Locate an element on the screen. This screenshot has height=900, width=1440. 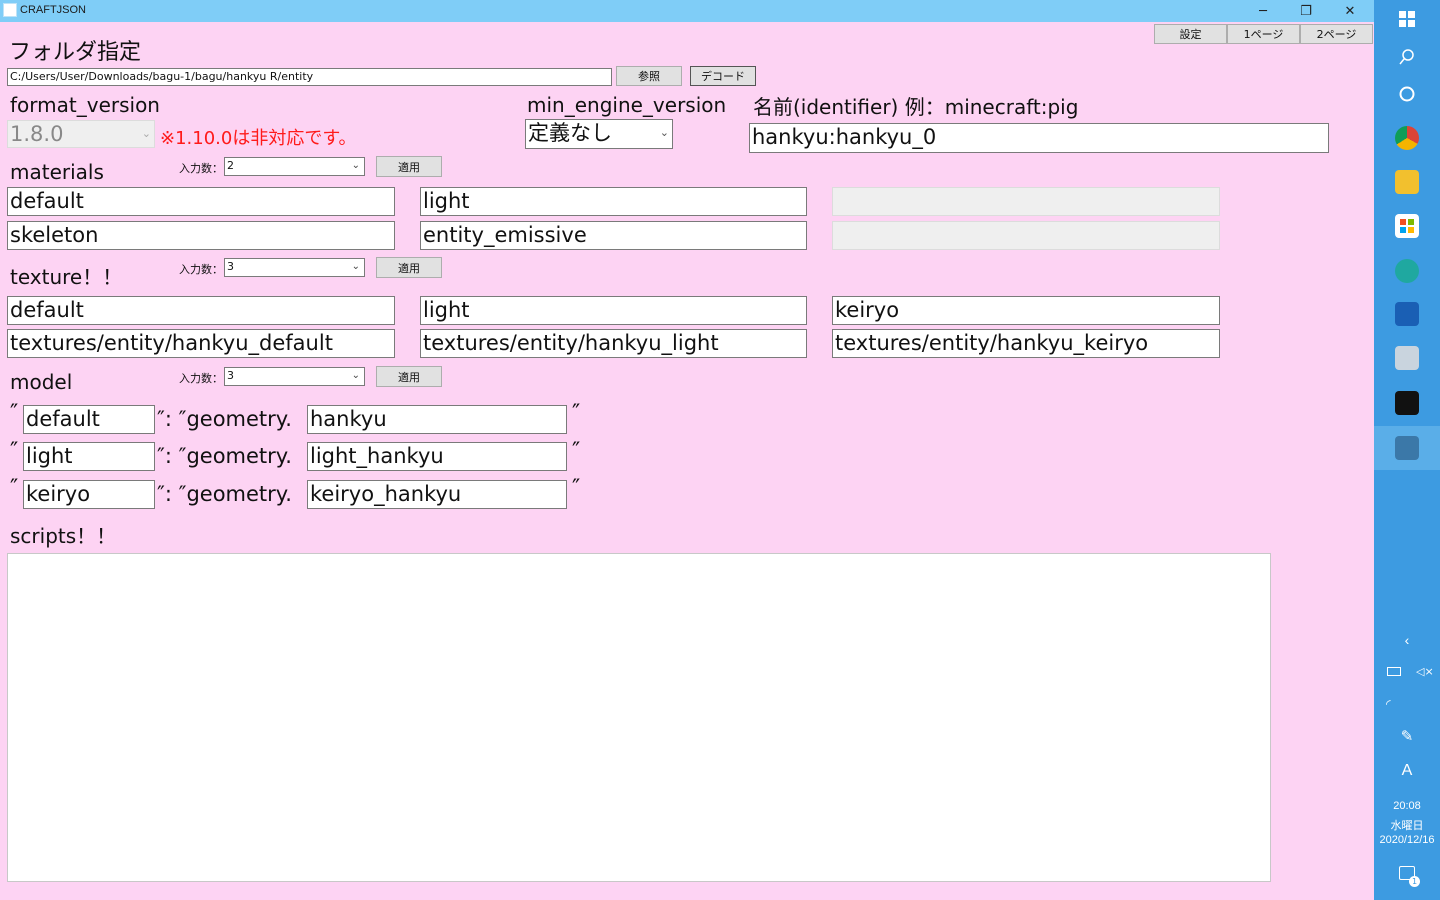
materials-value-1: skeleton is located at coordinates (201, 235).